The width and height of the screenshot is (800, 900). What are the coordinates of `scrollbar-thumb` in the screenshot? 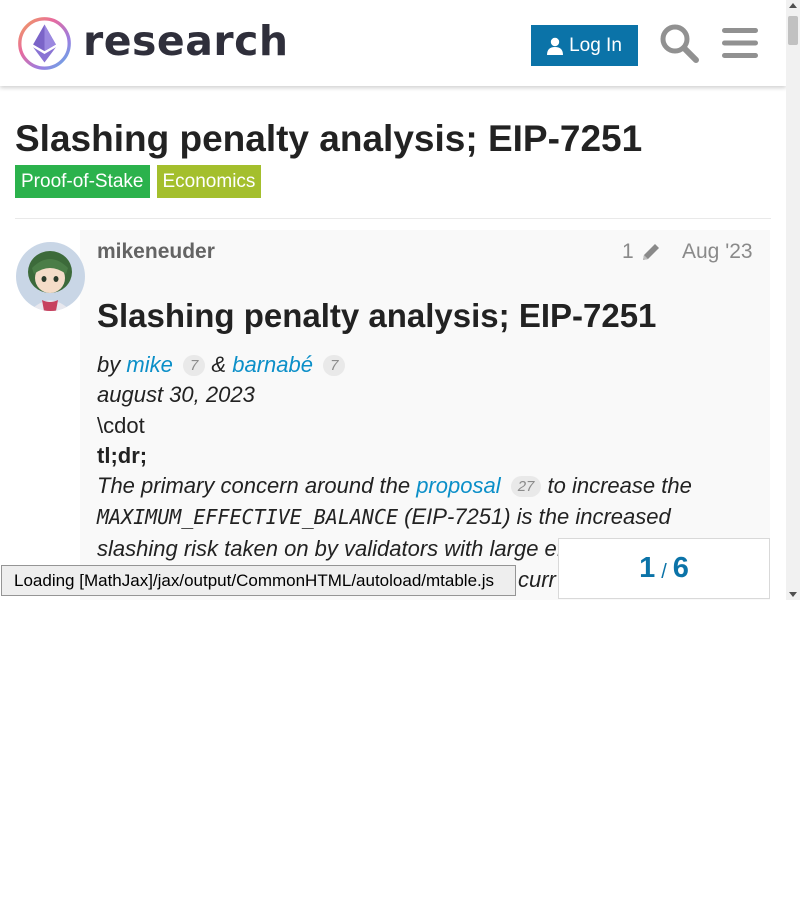 It's located at (793, 30).